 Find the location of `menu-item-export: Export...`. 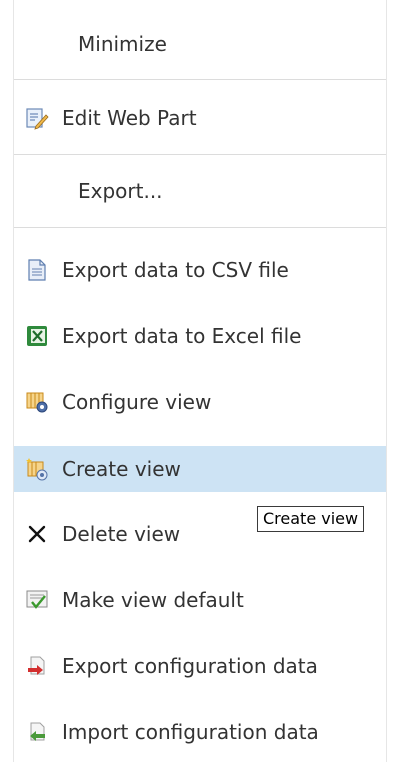

menu-item-export: Export... is located at coordinates (200, 191).